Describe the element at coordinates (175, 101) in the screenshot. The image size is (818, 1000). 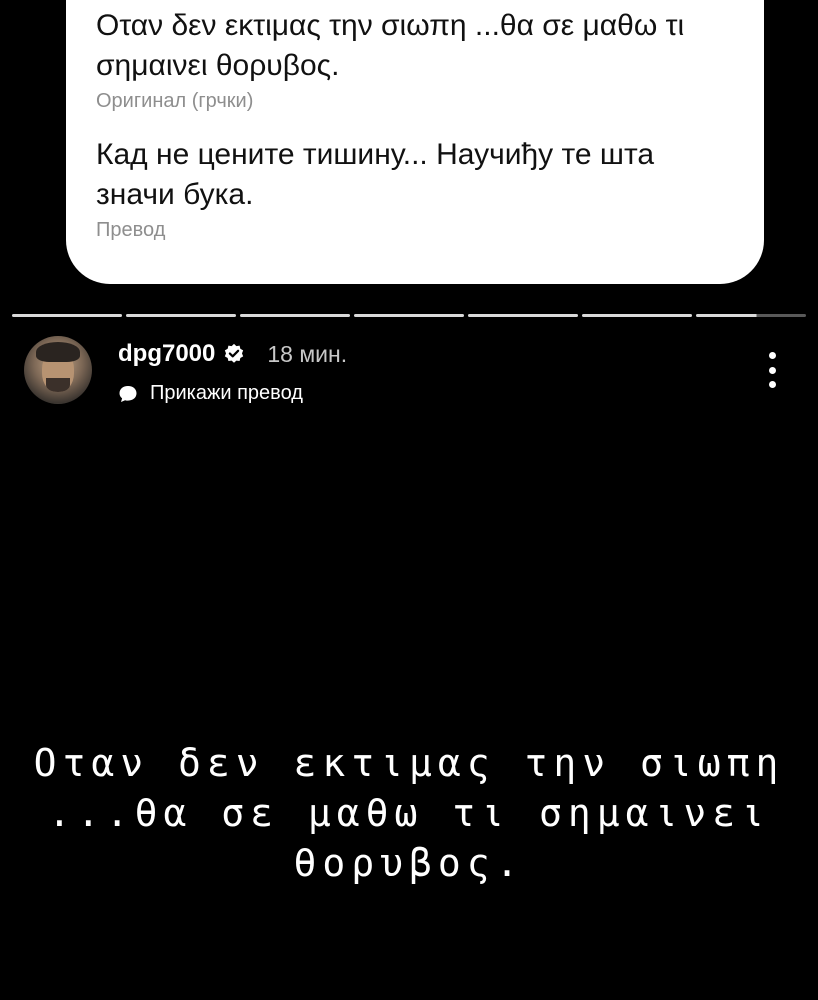
I see `original-label: Оригинал (грчки)` at that location.